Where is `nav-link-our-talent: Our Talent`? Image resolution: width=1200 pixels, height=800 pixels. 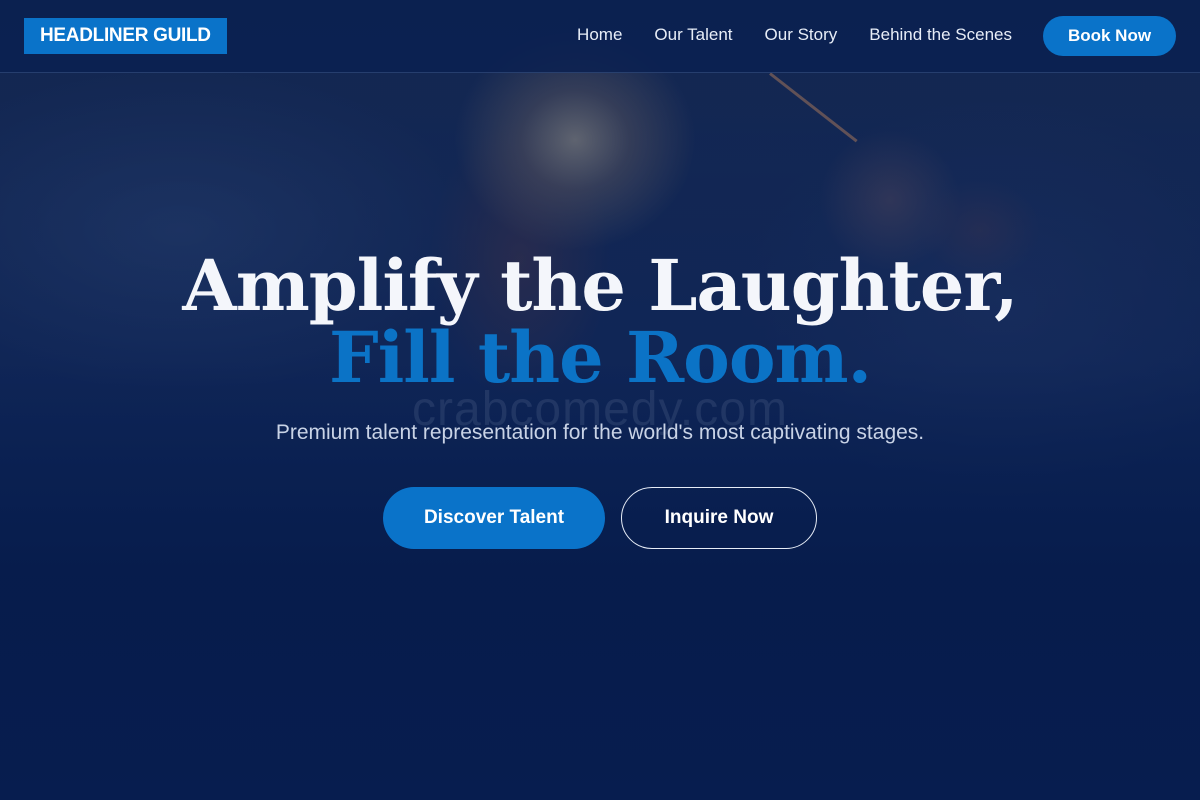
nav-link-our-talent: Our Talent is located at coordinates (693, 35).